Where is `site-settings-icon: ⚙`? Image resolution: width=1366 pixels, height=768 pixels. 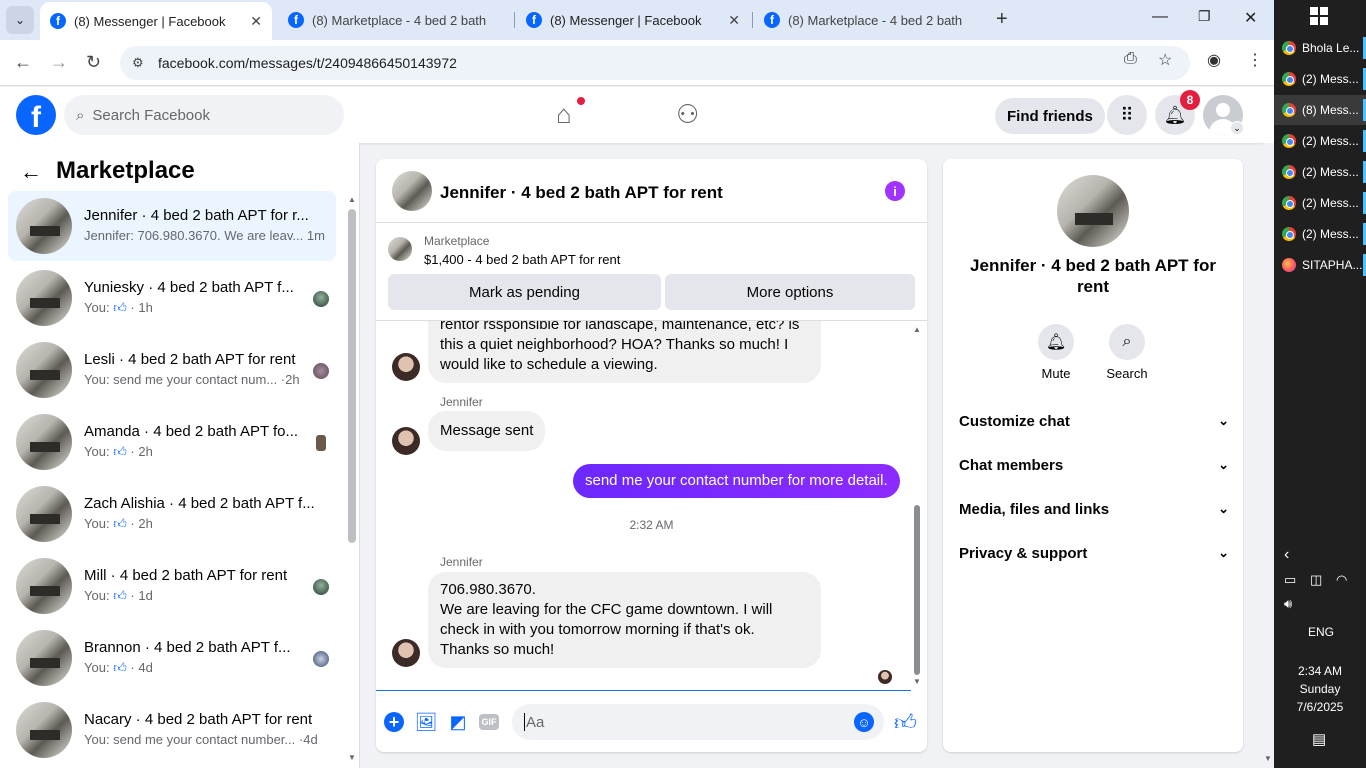 site-settings-icon: ⚙ is located at coordinates (141, 63).